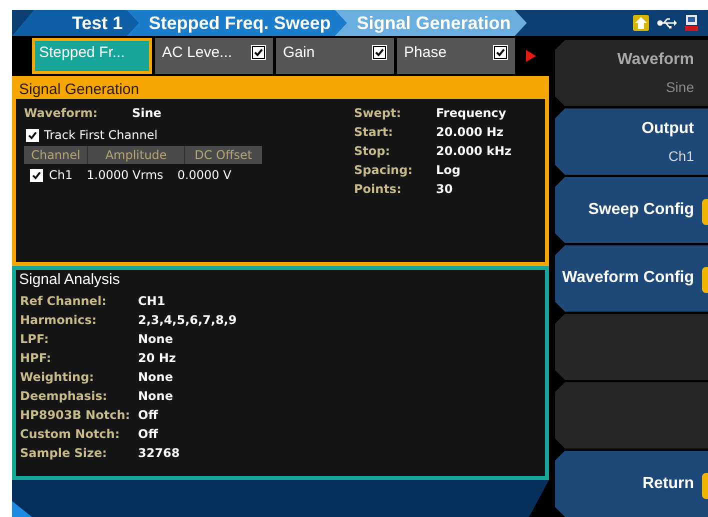  I want to click on checkbox-label: Track First Channel, so click(101, 135).